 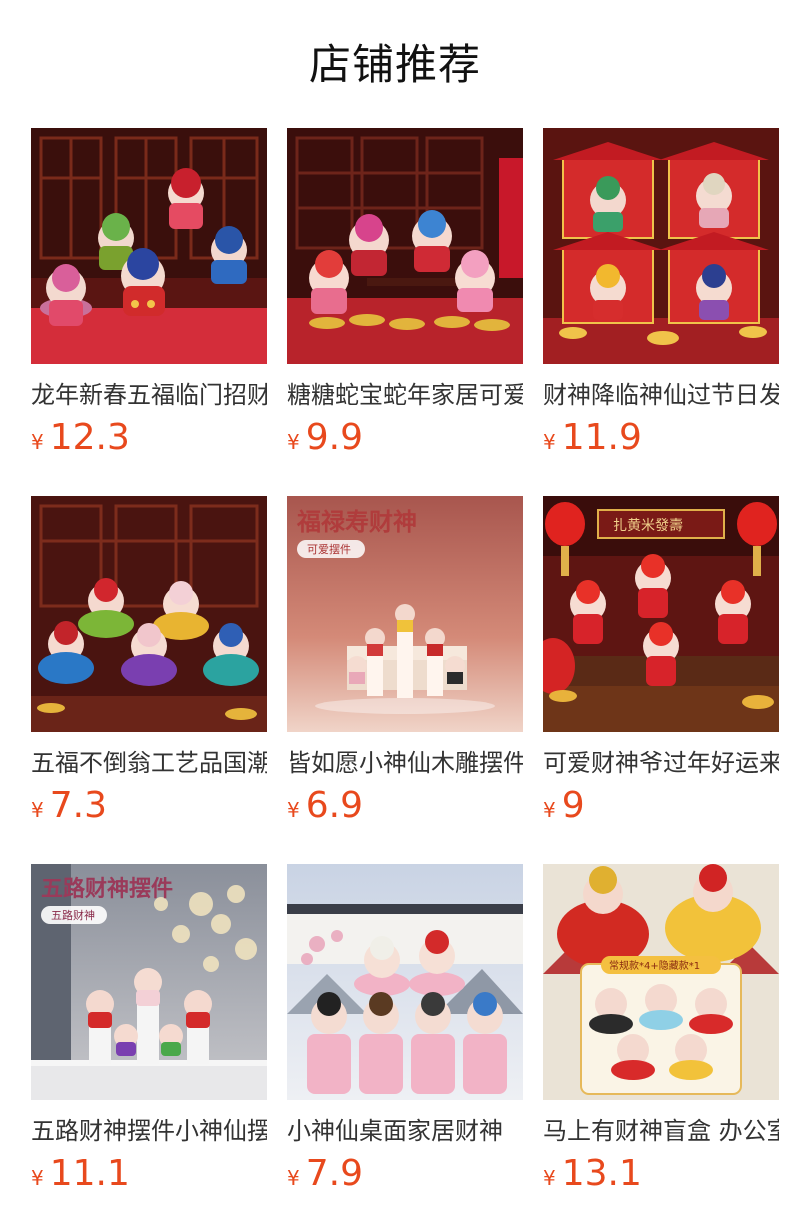 I want to click on product-price: ¥9.9, so click(x=325, y=438).